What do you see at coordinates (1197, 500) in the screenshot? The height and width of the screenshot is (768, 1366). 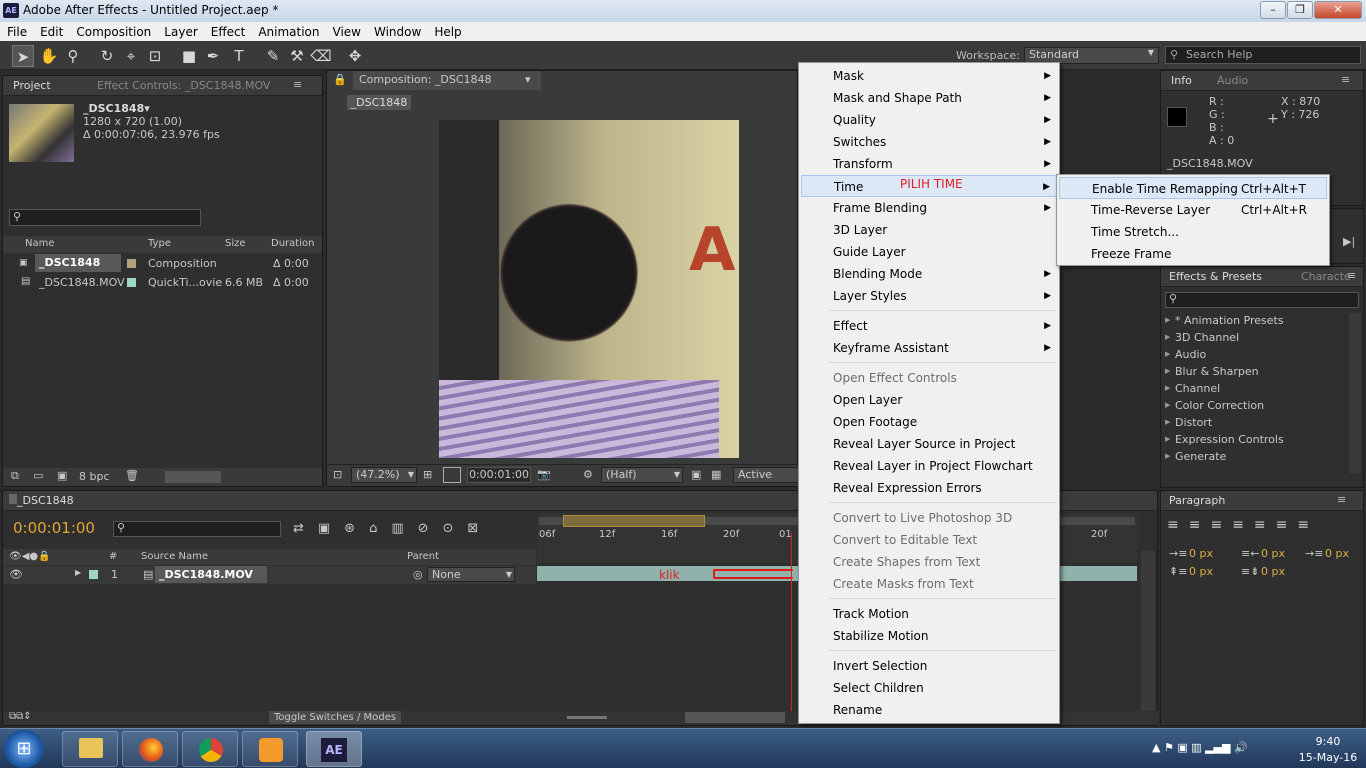 I see `tab-paragraph: Paragraph` at bounding box center [1197, 500].